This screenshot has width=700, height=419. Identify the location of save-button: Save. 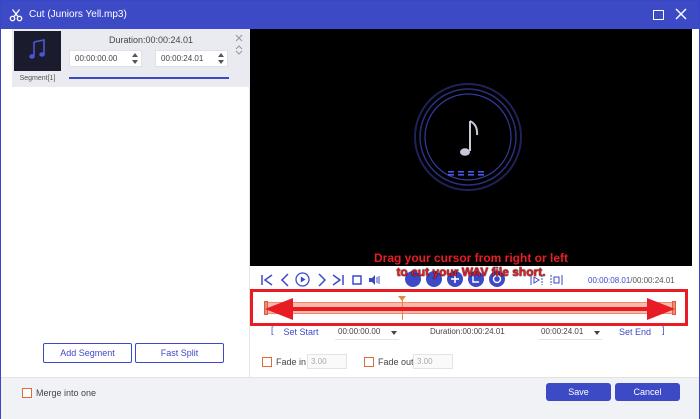
(578, 392).